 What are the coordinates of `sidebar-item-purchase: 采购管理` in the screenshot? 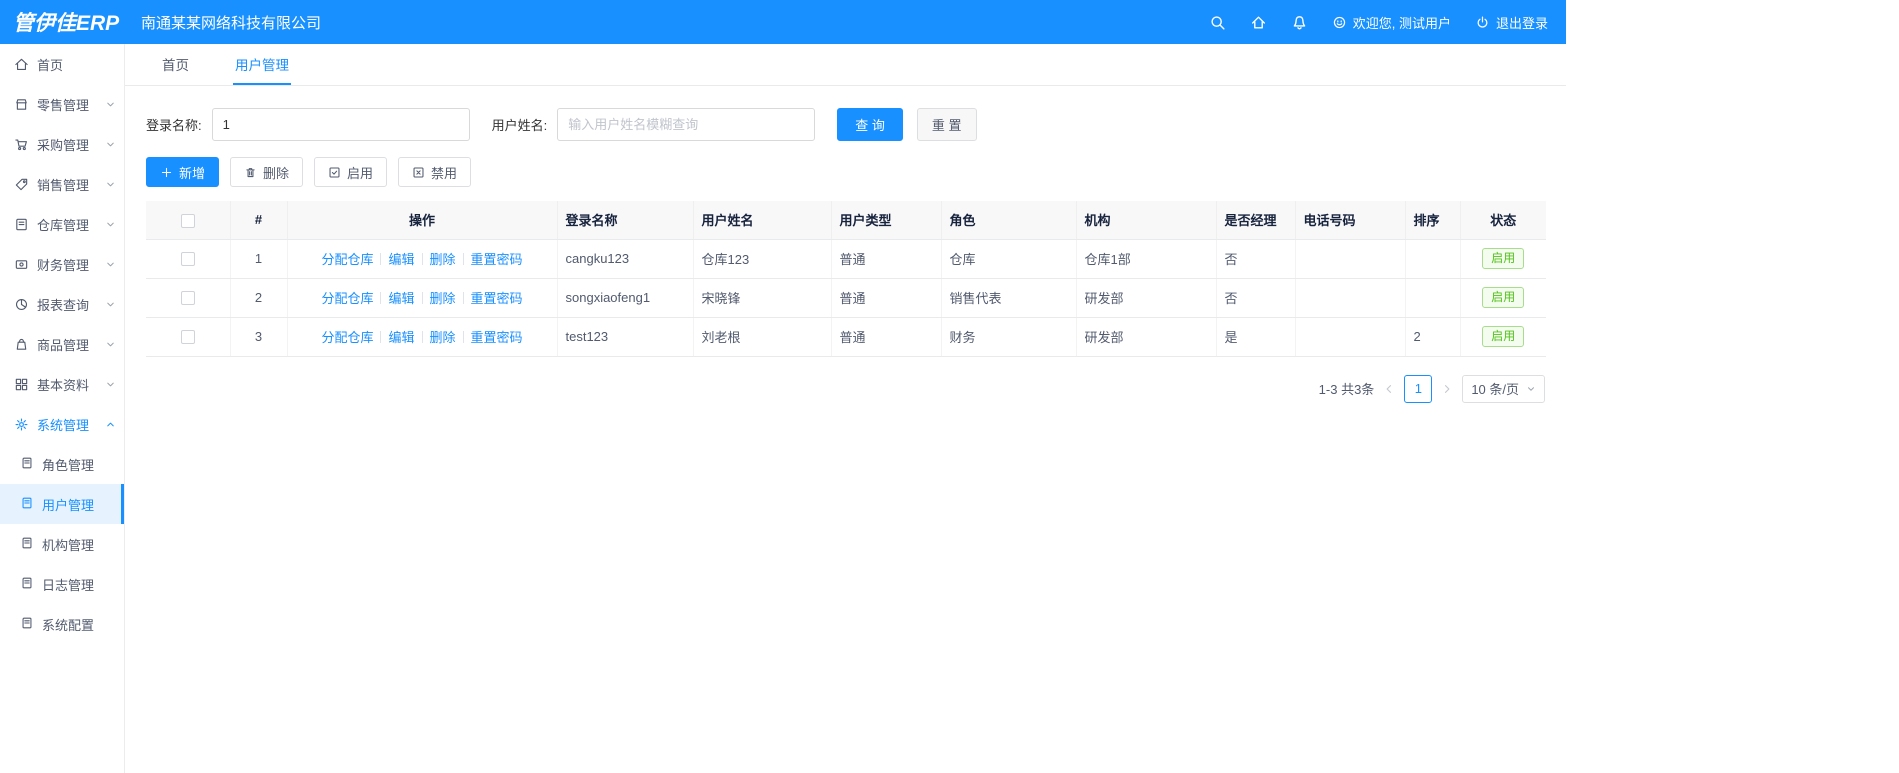 It's located at (62, 144).